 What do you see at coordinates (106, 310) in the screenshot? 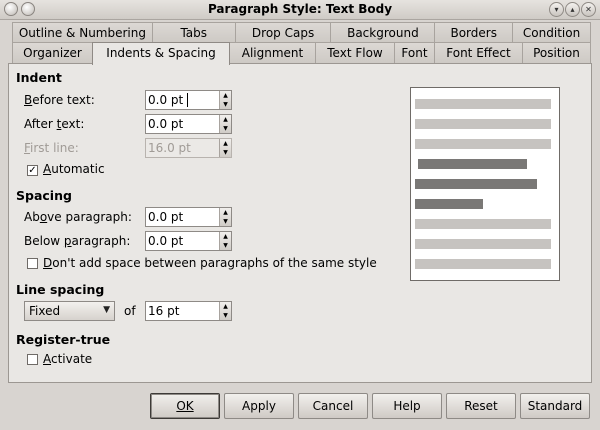
I see `chevron-down-icon: ▼` at bounding box center [106, 310].